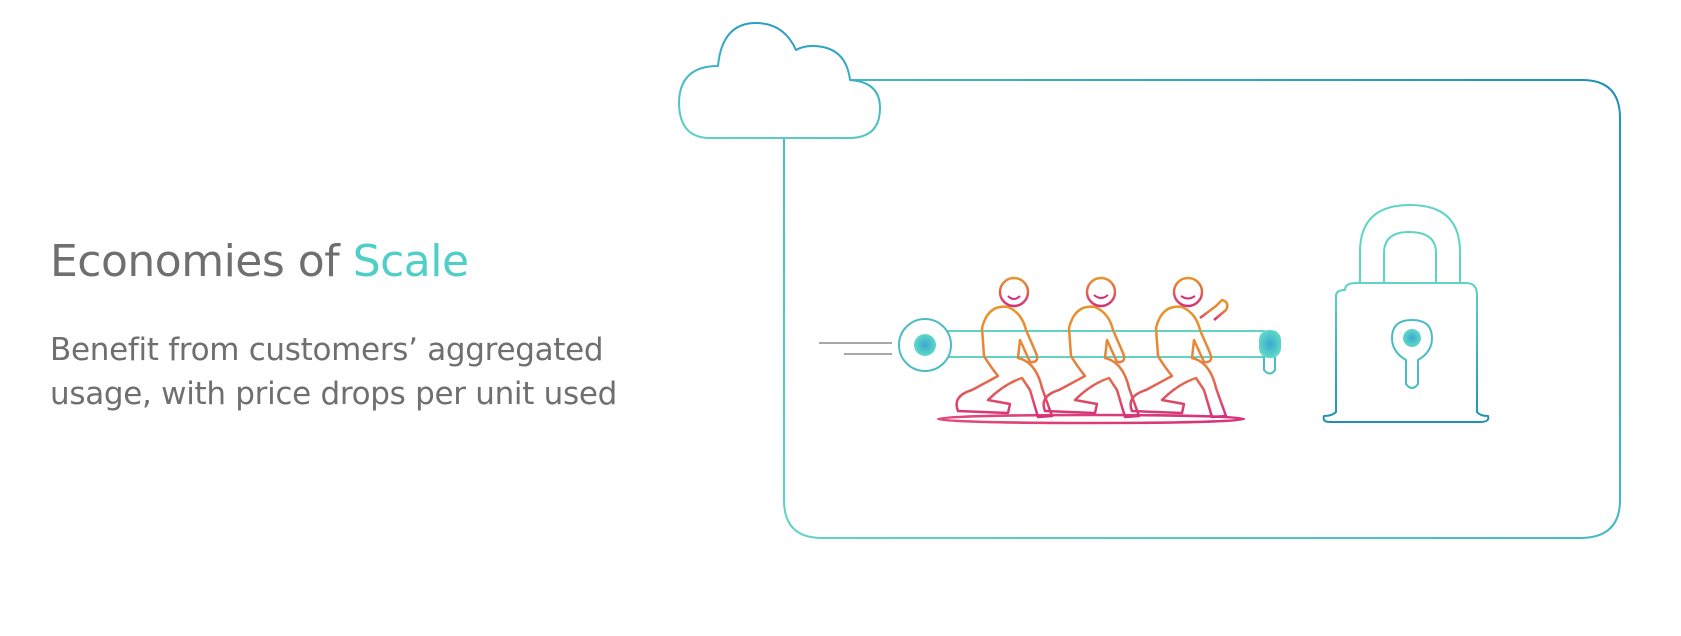 This screenshot has height=636, width=1681. I want to click on padlock-icon, so click(1406, 313).